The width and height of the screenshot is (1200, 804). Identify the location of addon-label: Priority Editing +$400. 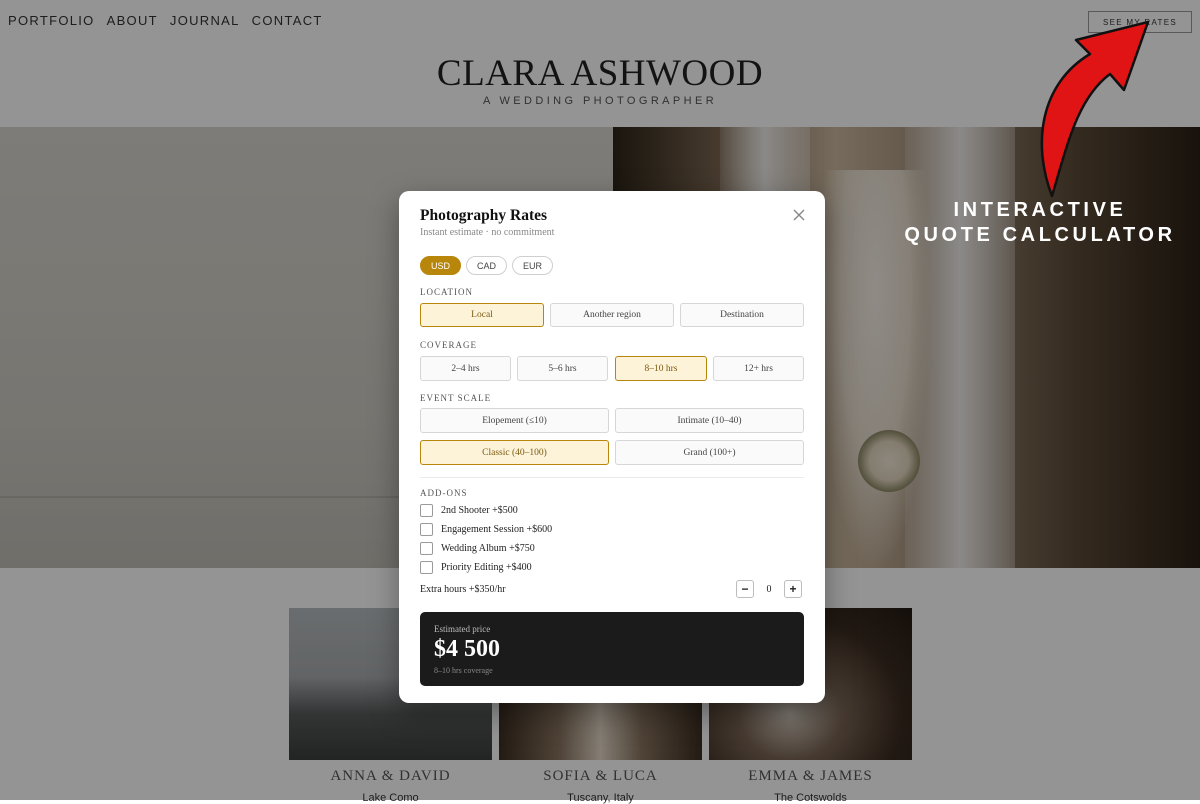
(486, 567).